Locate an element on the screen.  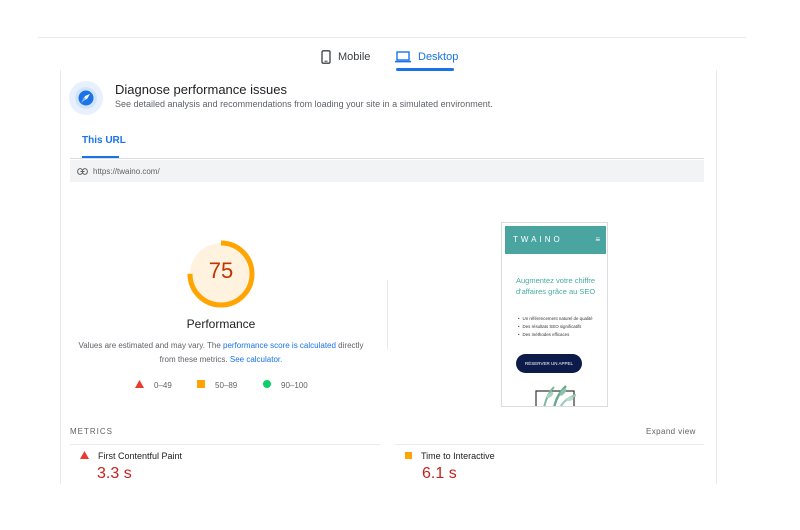
diagnose-title: Diagnose performance issues is located at coordinates (201, 89).